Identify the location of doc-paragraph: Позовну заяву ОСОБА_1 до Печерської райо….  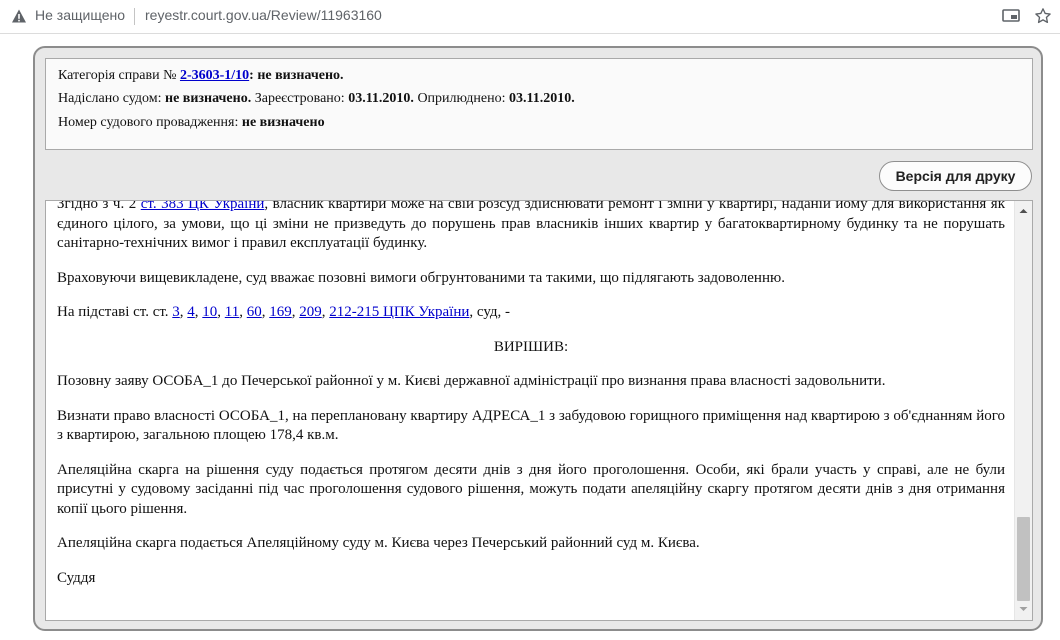
(471, 381).